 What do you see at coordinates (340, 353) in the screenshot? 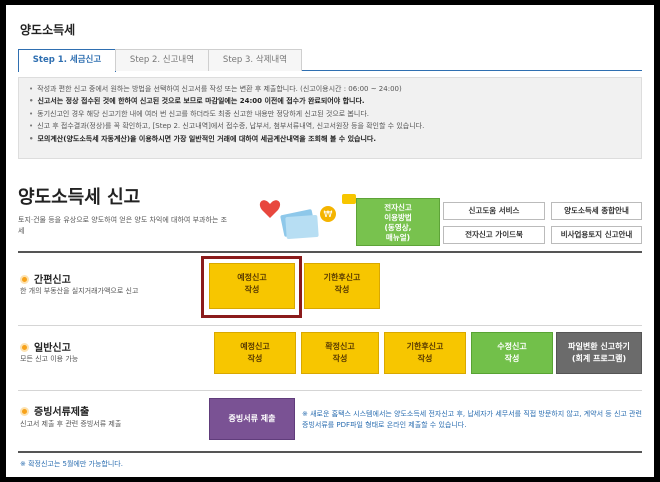
I see `general-final-button: 확정신고 작성` at bounding box center [340, 353].